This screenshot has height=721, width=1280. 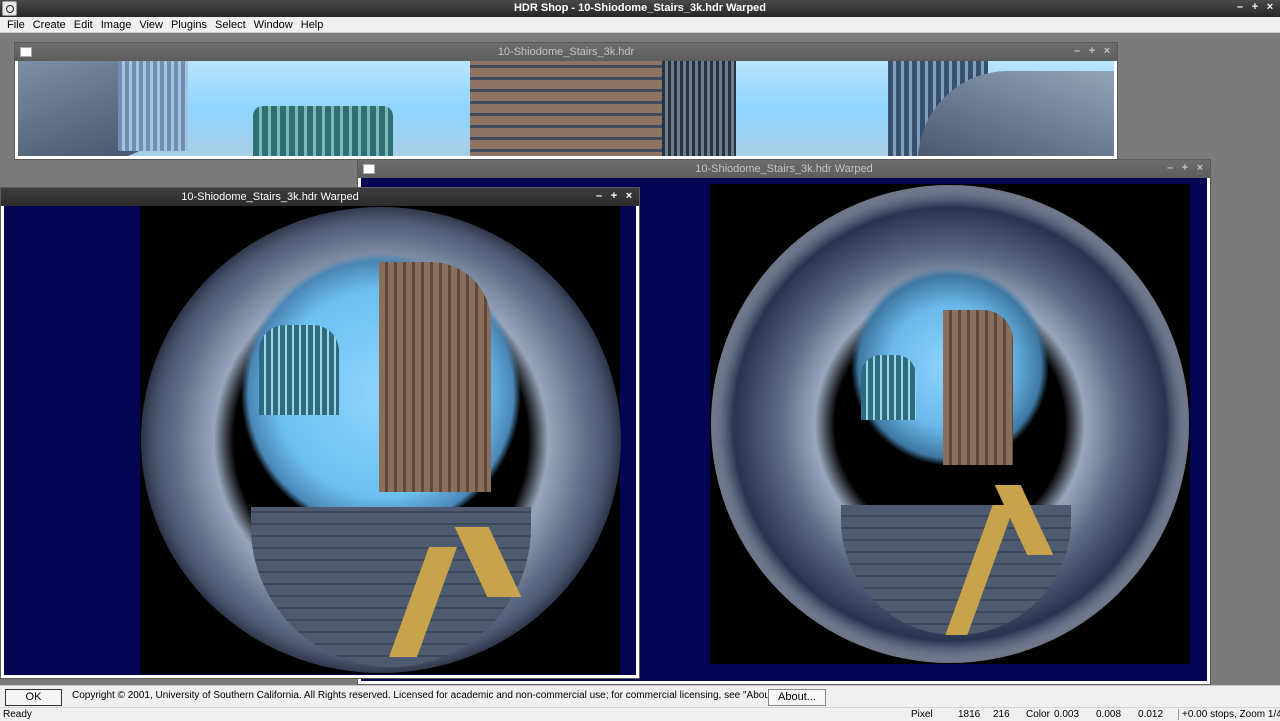 What do you see at coordinates (1240, 7) in the screenshot?
I see `app-minimize-button: –` at bounding box center [1240, 7].